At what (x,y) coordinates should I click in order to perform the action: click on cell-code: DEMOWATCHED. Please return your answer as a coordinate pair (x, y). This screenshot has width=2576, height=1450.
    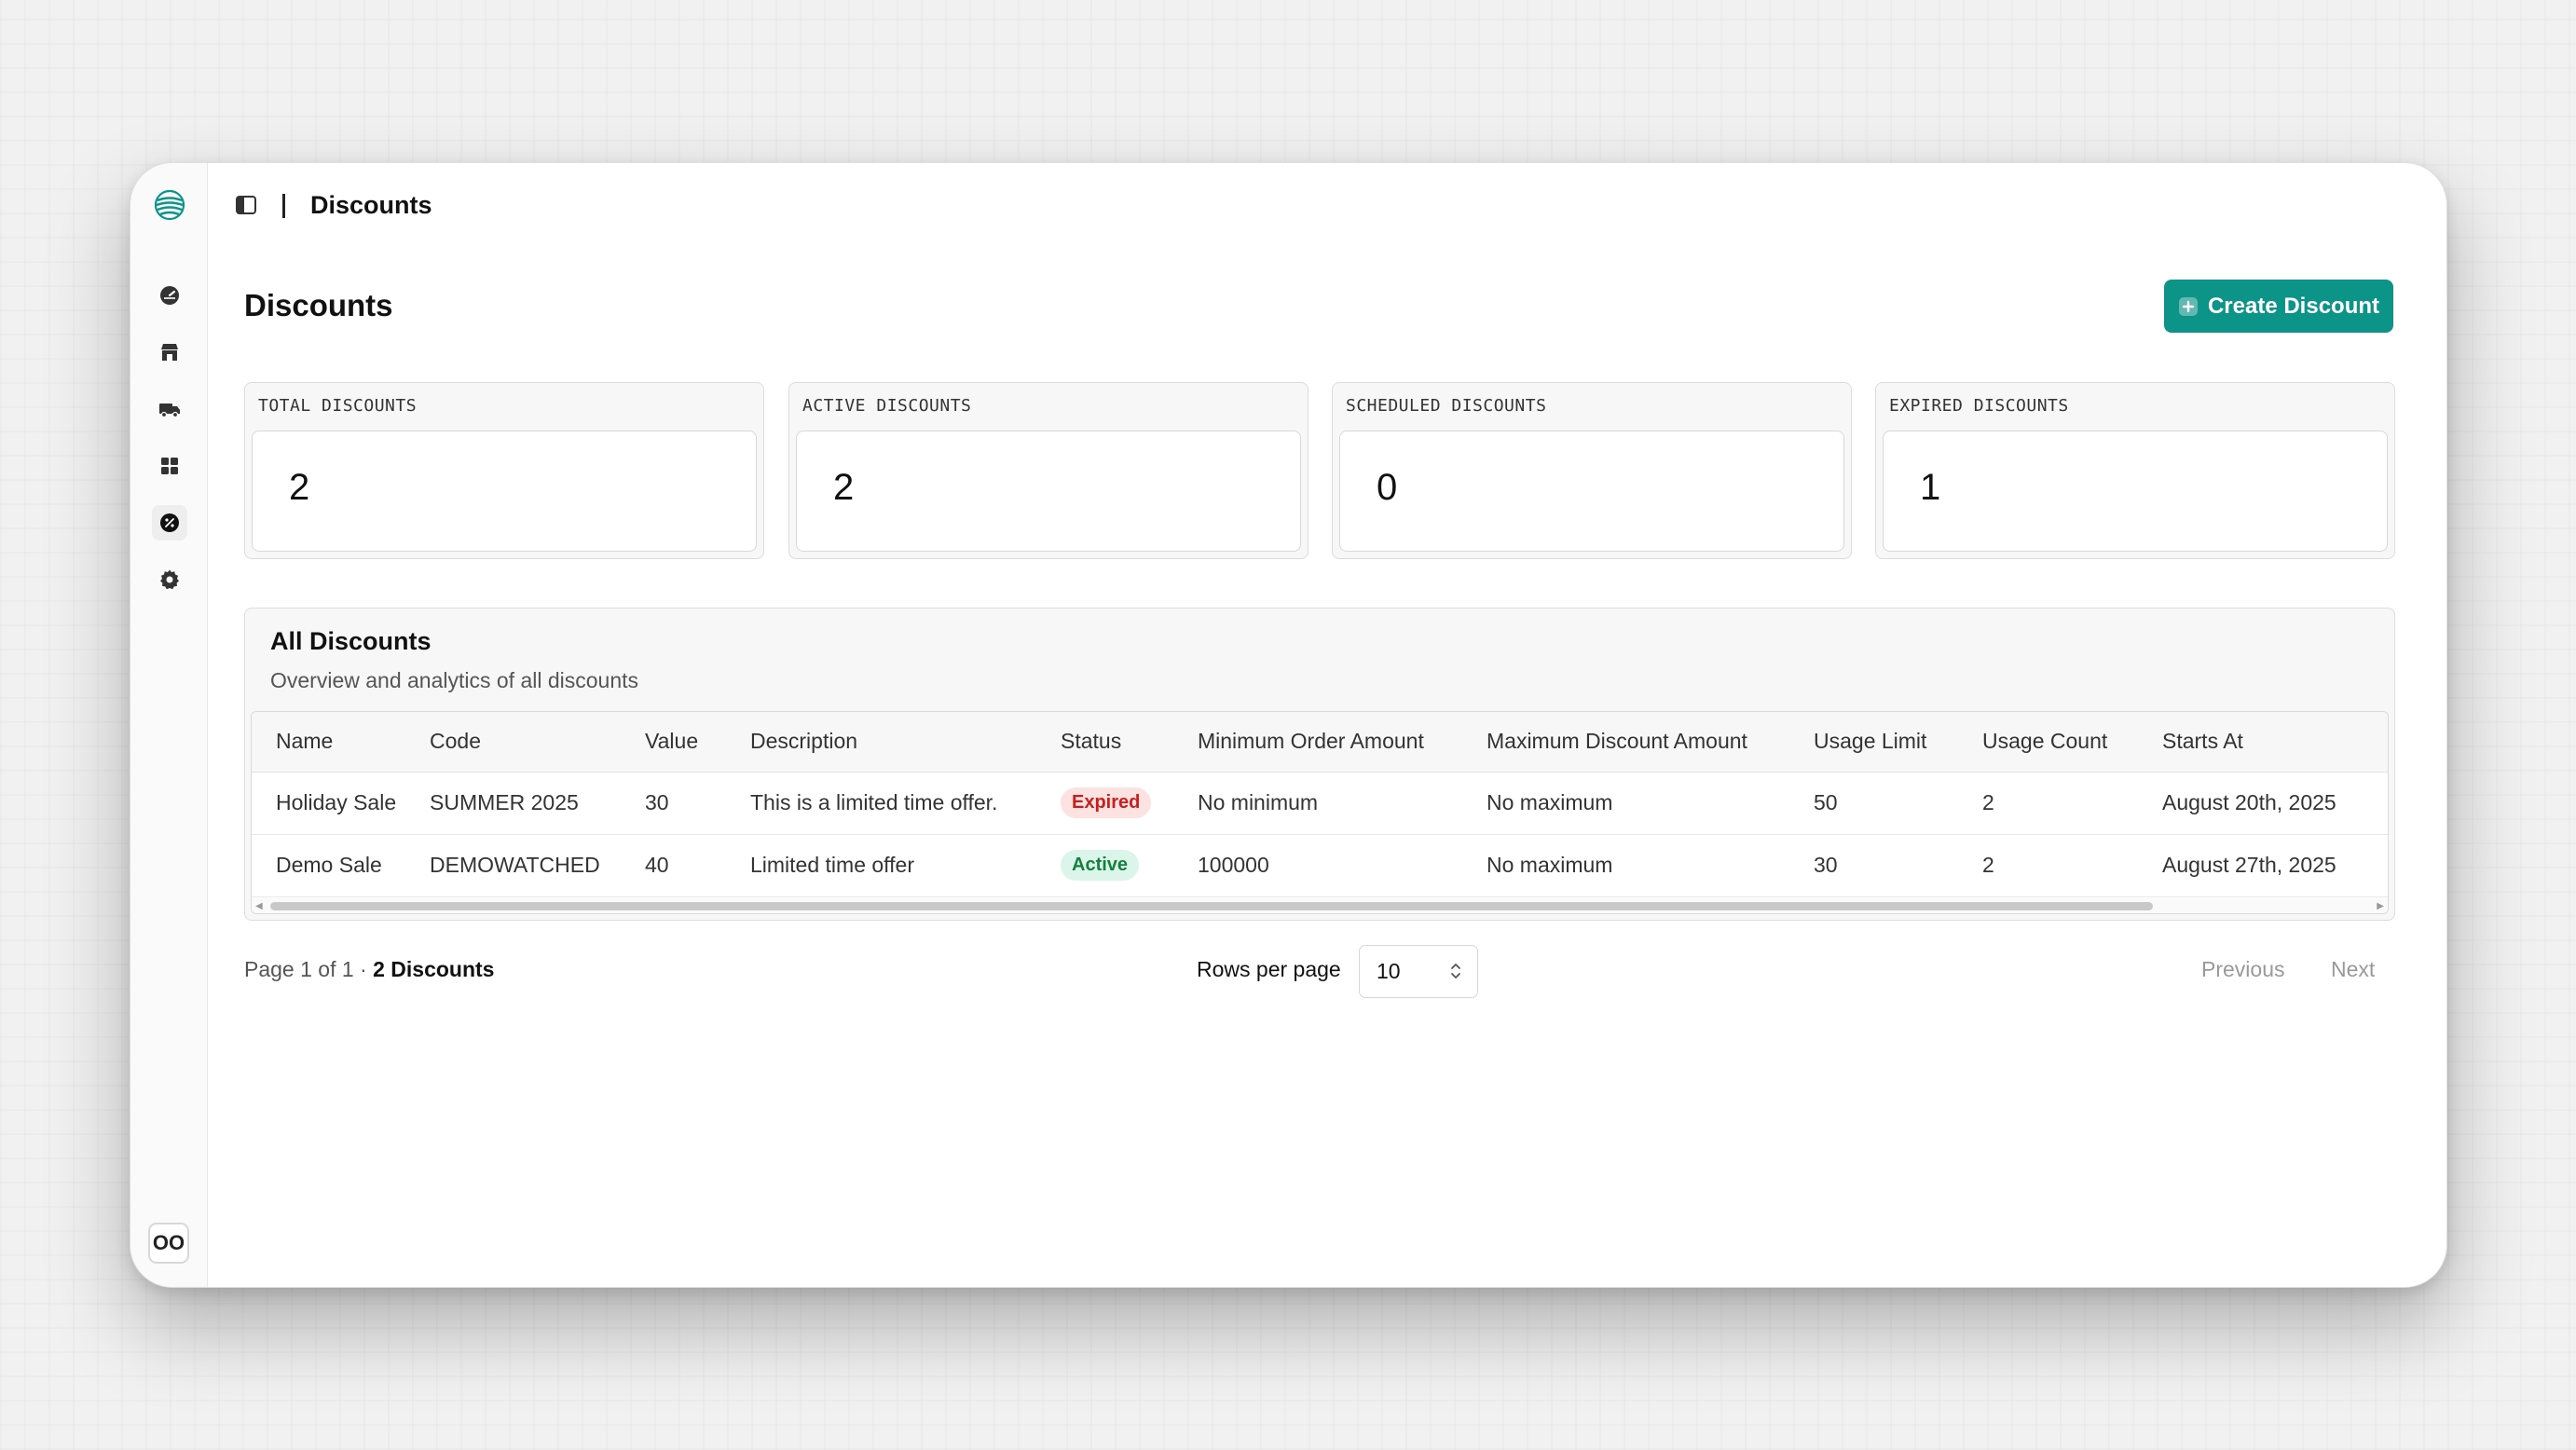
    Looking at the image, I should click on (515, 865).